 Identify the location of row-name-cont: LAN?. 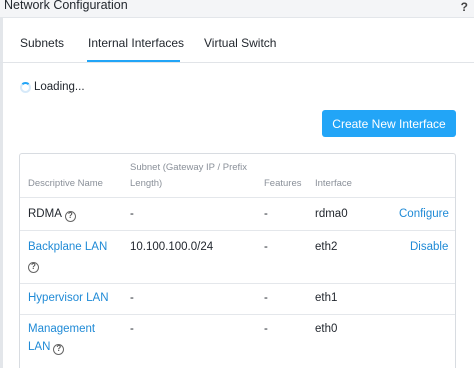
(46, 347).